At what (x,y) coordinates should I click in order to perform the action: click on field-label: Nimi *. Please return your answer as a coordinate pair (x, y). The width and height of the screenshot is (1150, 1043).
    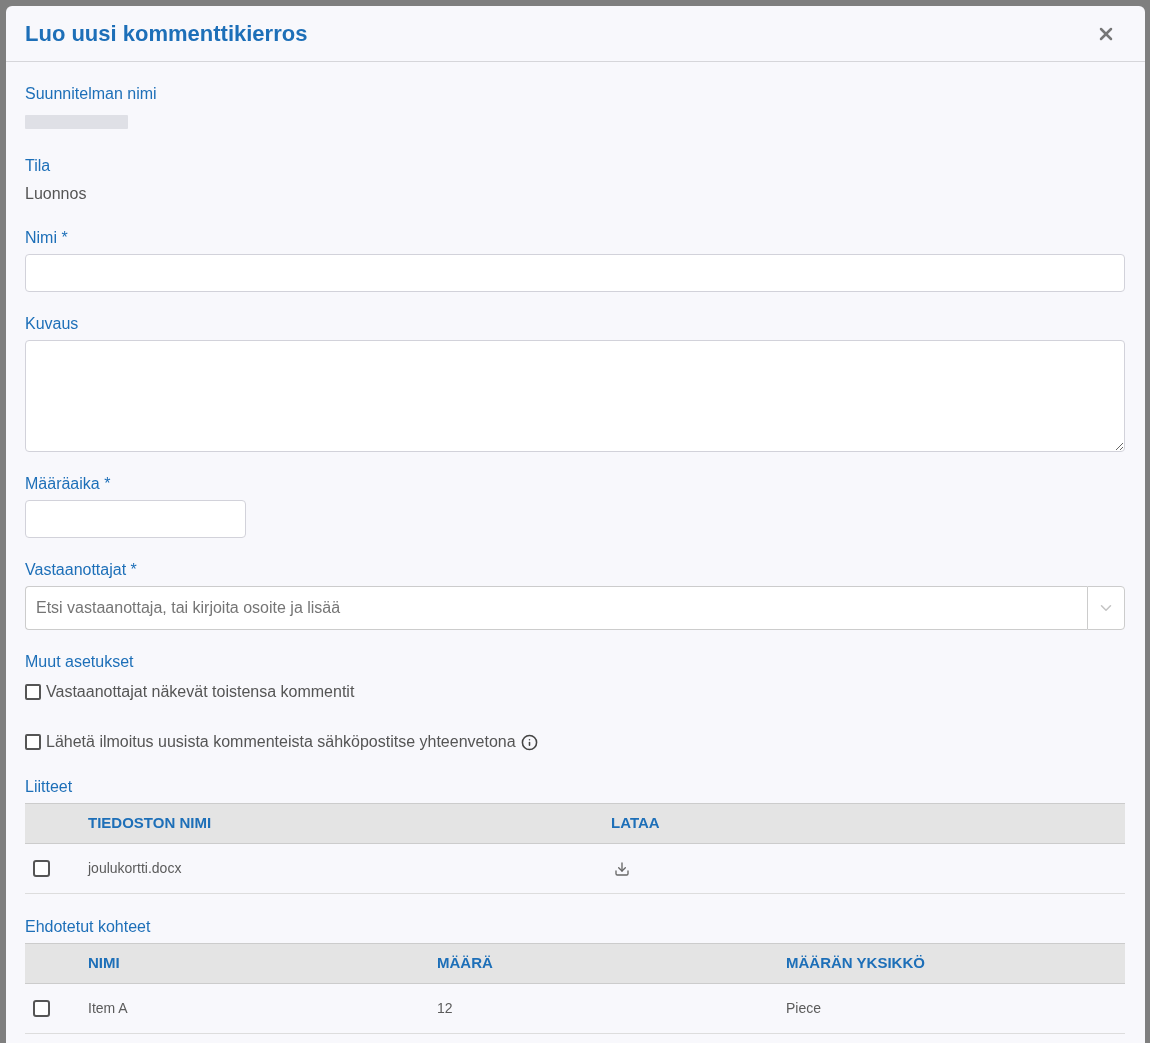
    Looking at the image, I should click on (47, 238).